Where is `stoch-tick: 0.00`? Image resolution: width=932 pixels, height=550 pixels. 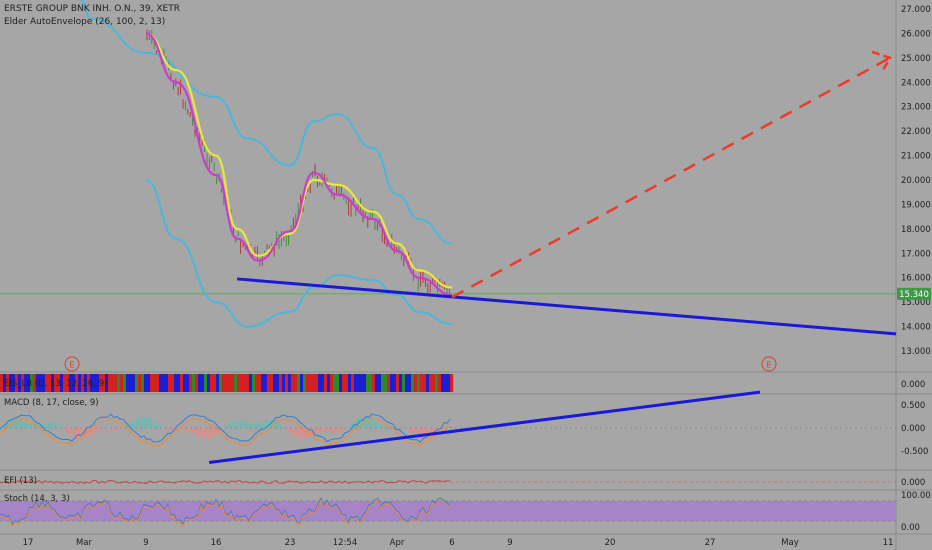
stoch-tick: 0.00 is located at coordinates (910, 528).